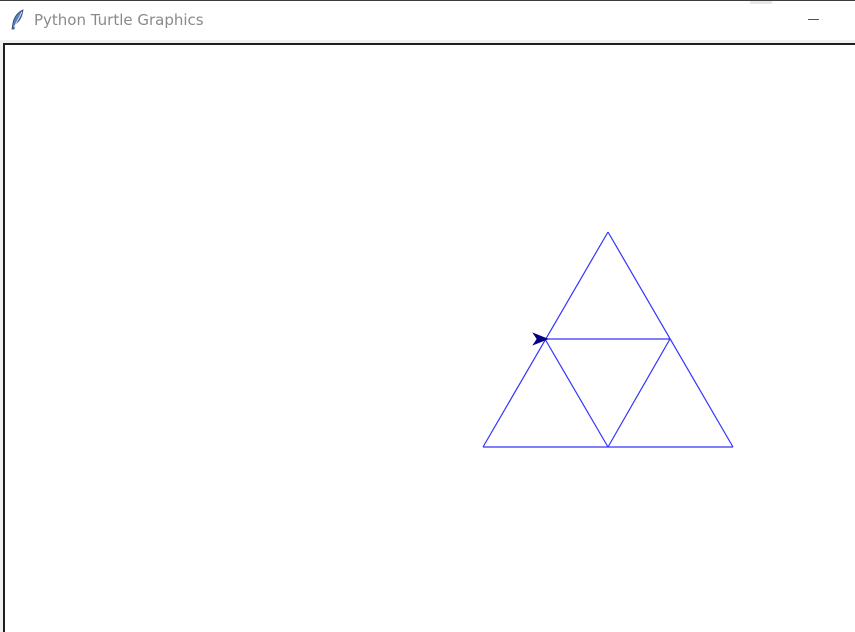 The image size is (855, 632). I want to click on sierpinski-triangle, so click(608, 339).